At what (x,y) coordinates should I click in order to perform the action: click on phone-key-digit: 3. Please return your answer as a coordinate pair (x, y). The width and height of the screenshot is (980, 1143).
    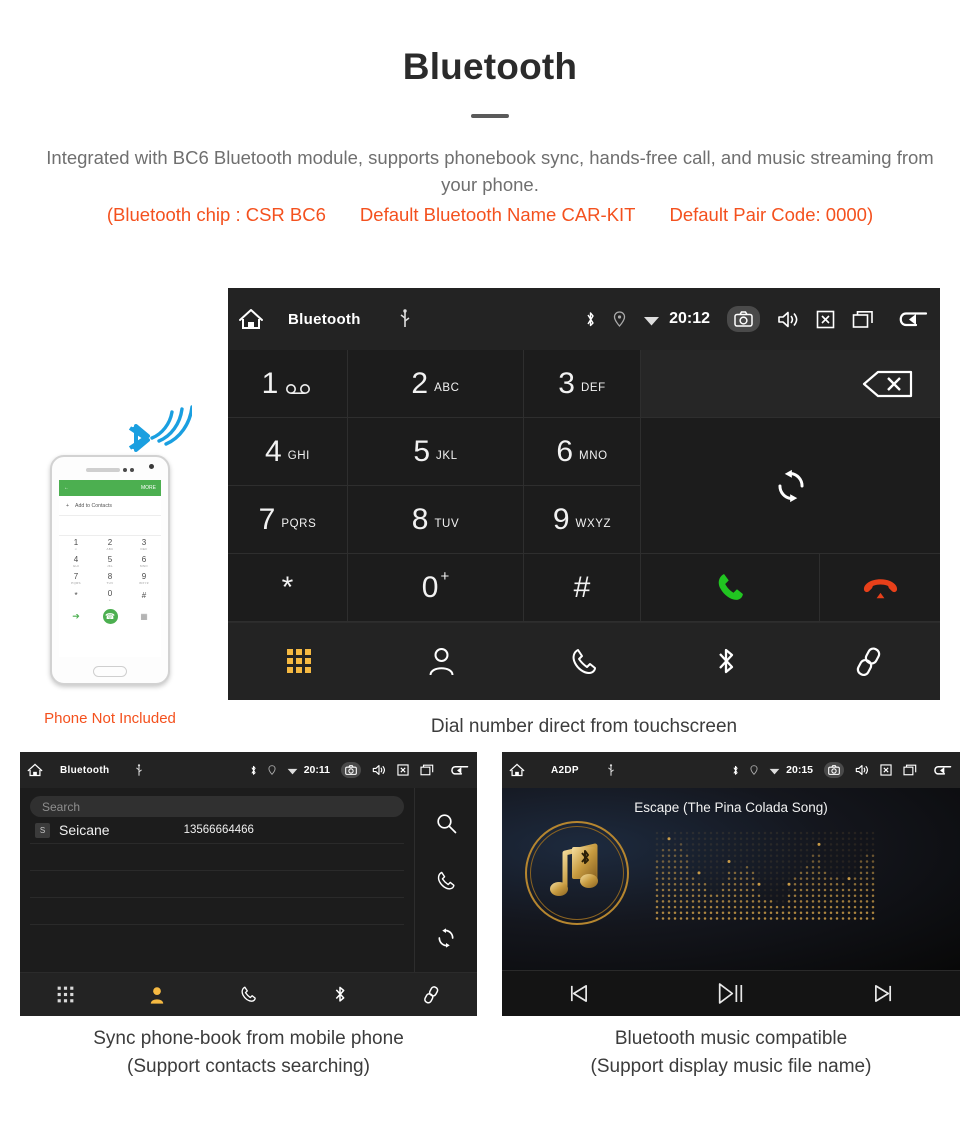
    Looking at the image, I should click on (144, 542).